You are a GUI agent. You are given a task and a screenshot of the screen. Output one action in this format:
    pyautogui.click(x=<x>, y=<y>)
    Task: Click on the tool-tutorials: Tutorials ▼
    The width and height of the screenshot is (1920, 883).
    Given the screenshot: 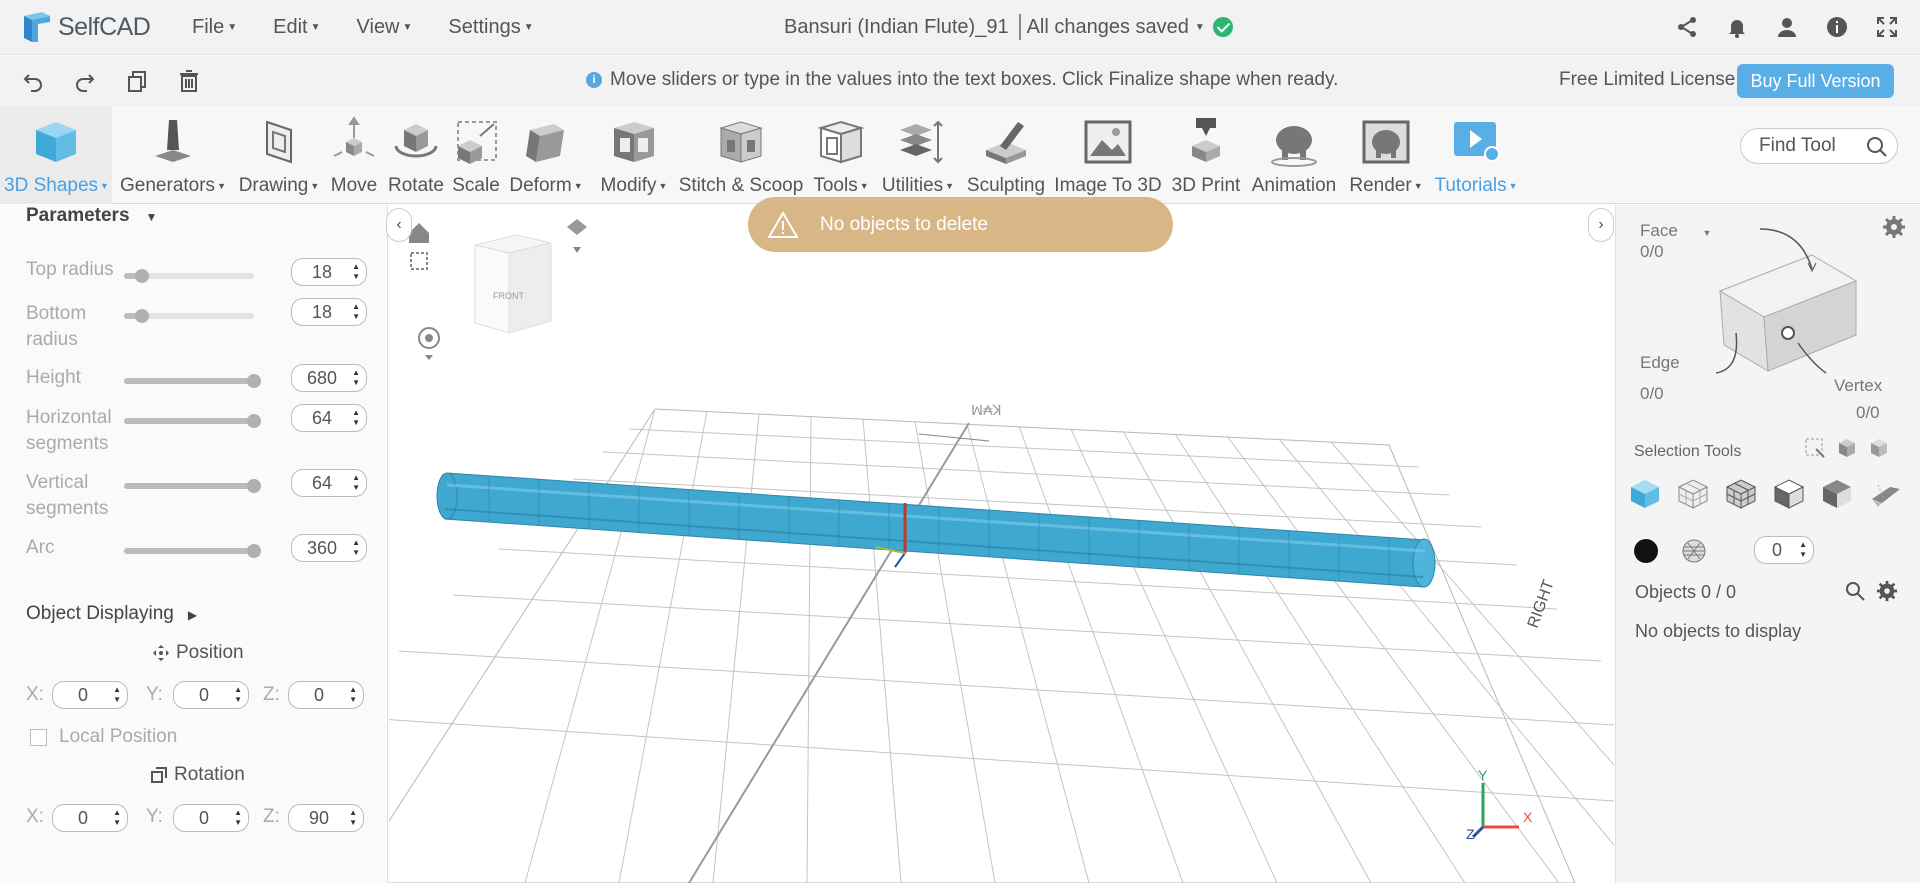 What is the action you would take?
    pyautogui.click(x=1476, y=155)
    